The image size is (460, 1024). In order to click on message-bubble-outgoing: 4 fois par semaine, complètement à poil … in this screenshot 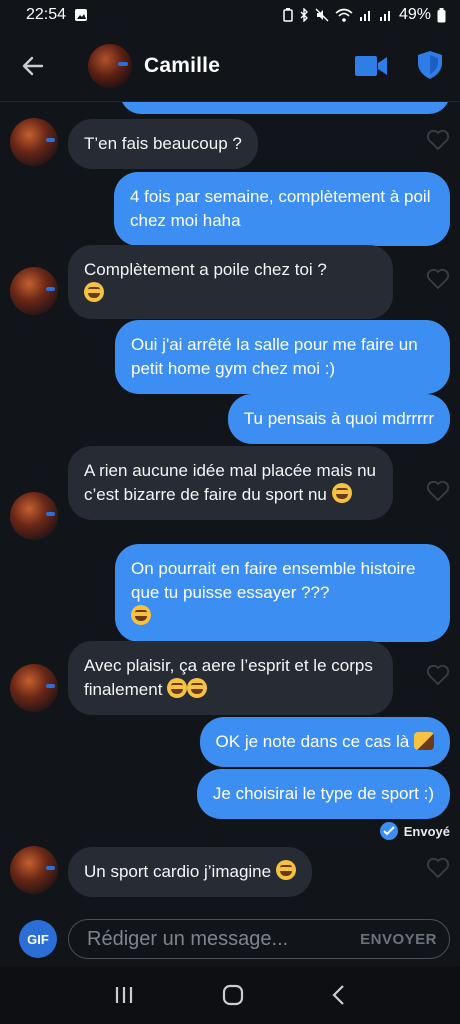, I will do `click(282, 209)`.